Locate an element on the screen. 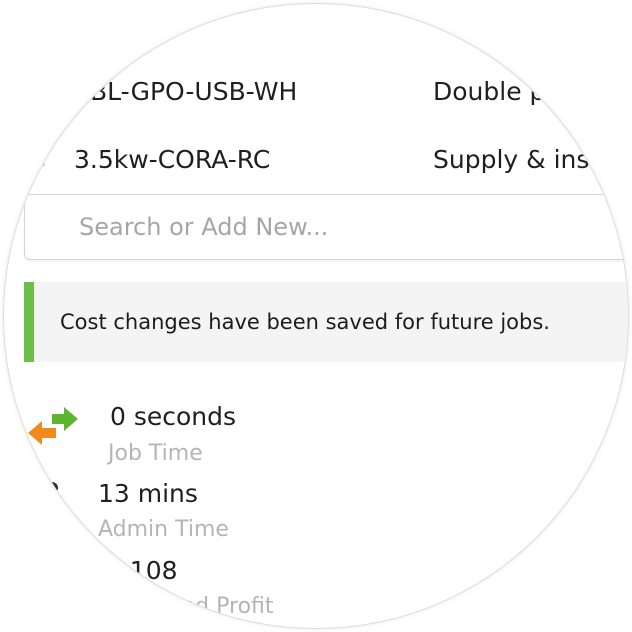  profit-label: Estimated Profit is located at coordinates (186, 606).